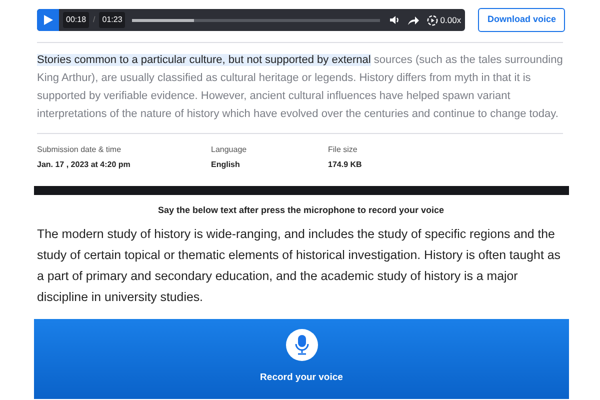 The height and width of the screenshot is (400, 600). What do you see at coordinates (76, 20) in the screenshot?
I see `current-time: 00:18` at bounding box center [76, 20].